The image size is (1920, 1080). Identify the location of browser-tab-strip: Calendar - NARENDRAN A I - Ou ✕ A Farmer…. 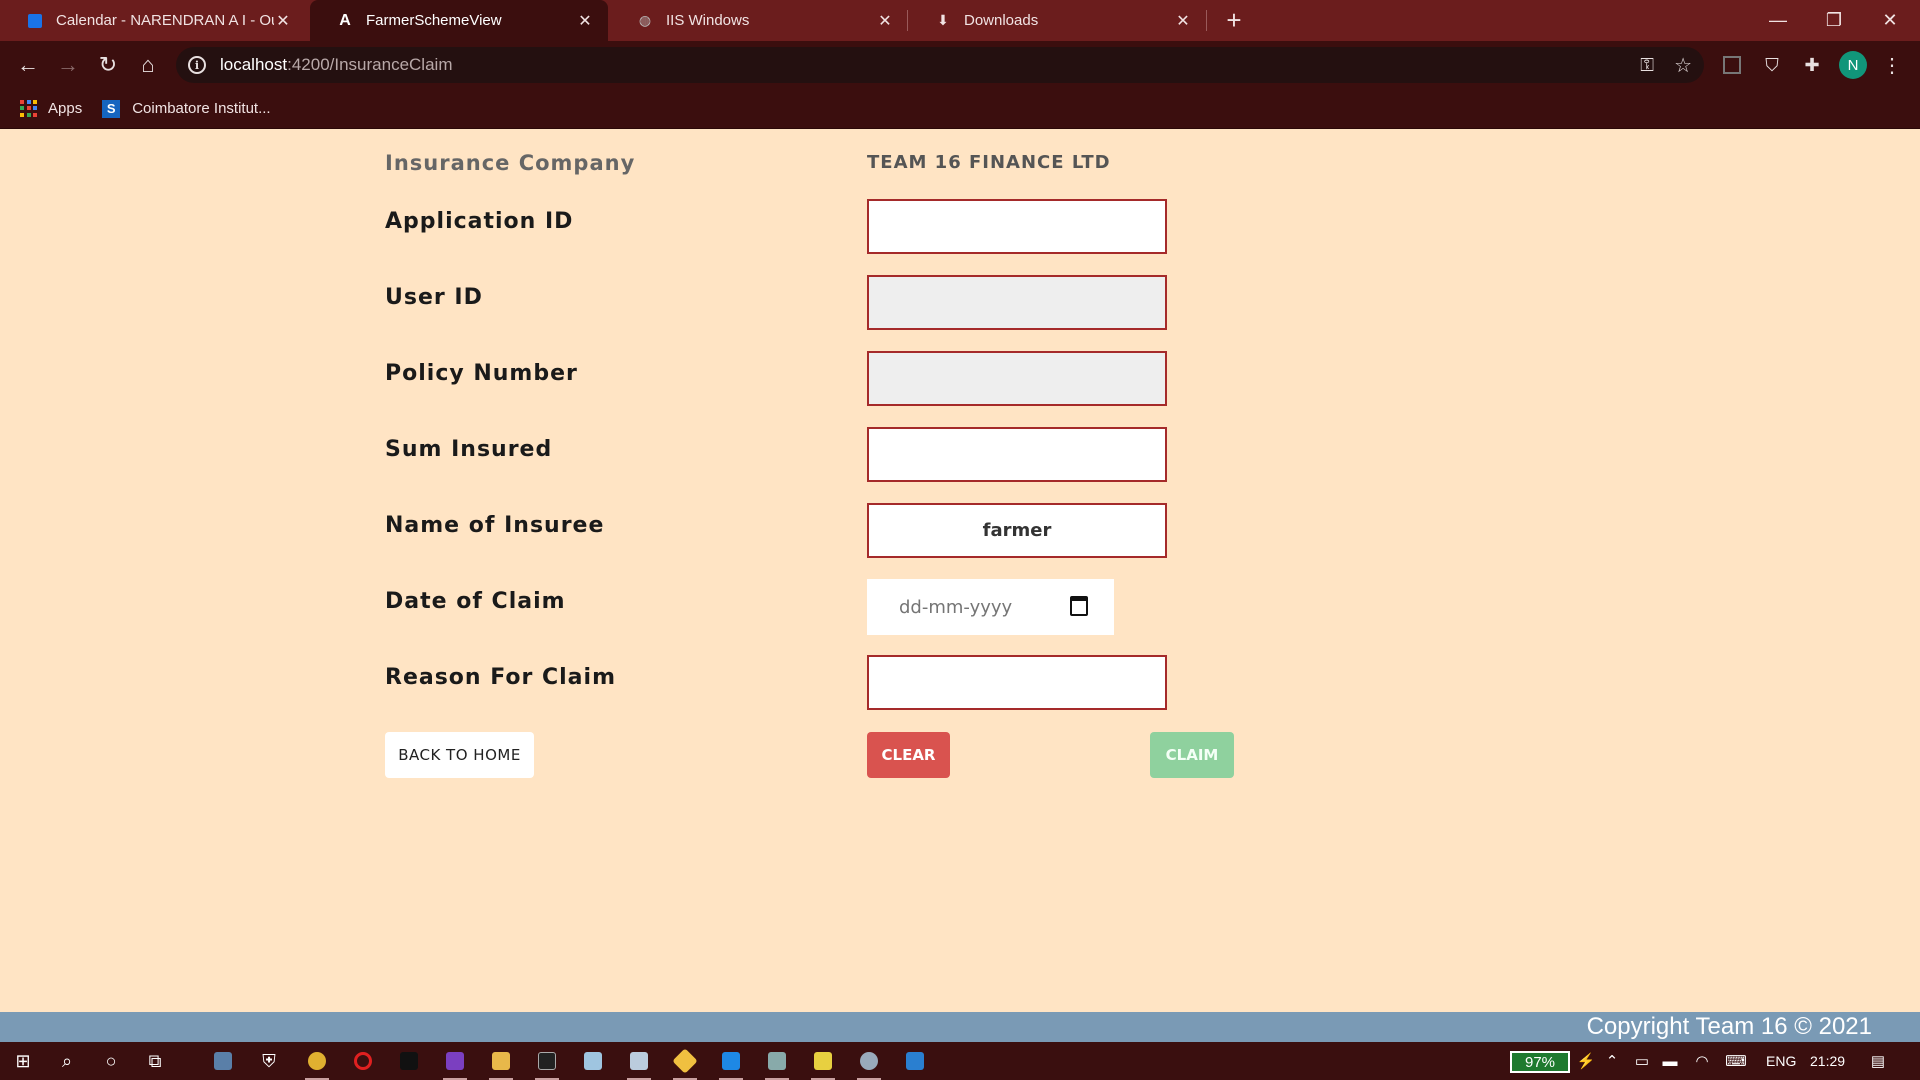
(960, 20).